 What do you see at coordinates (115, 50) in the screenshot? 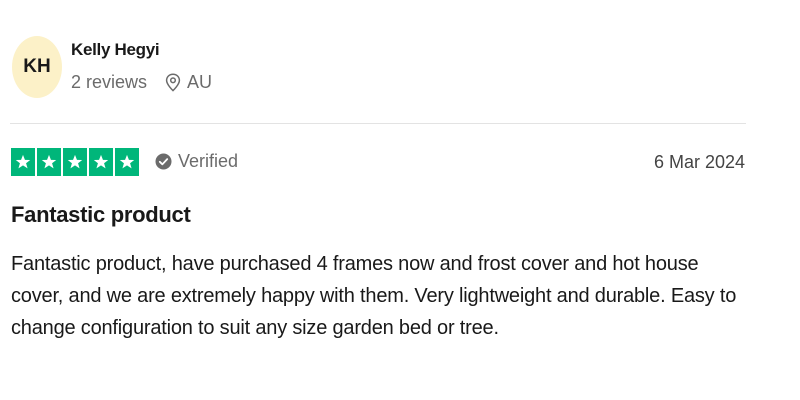
I see `reviewer-name: Kelly Hegyi` at bounding box center [115, 50].